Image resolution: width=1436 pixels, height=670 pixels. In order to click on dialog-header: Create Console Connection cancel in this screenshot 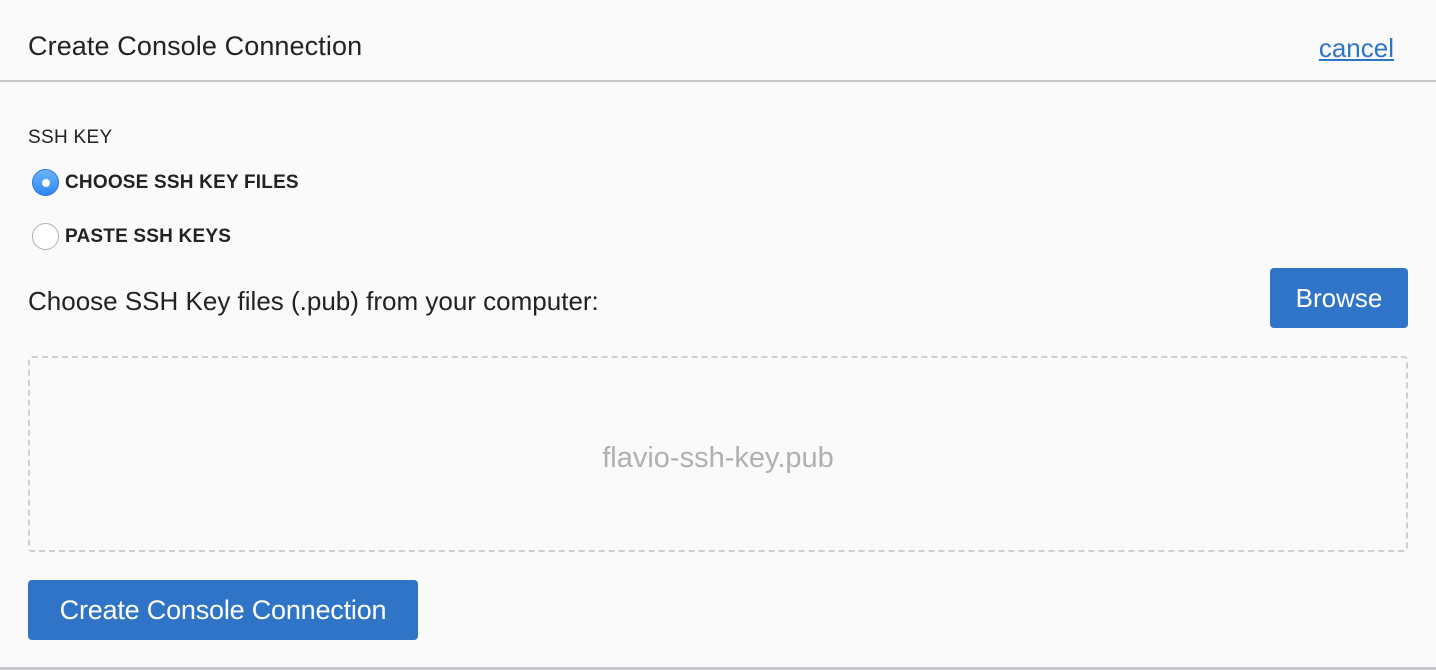, I will do `click(718, 41)`.